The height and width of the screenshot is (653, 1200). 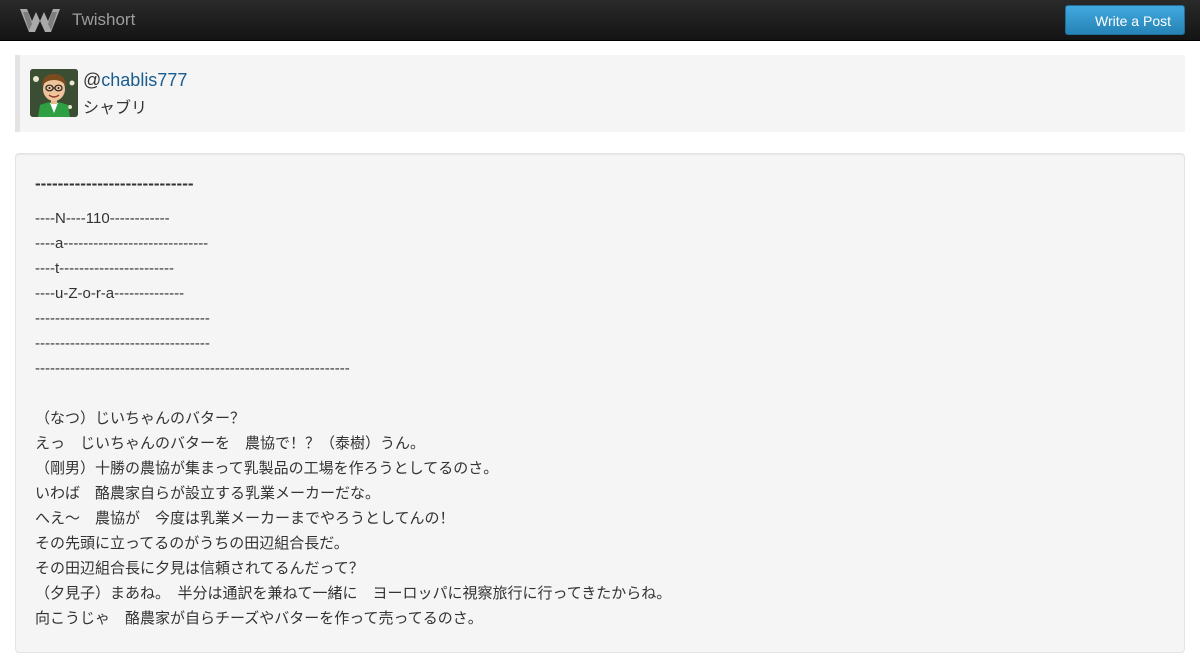 I want to click on at-sign: @, so click(x=92, y=80).